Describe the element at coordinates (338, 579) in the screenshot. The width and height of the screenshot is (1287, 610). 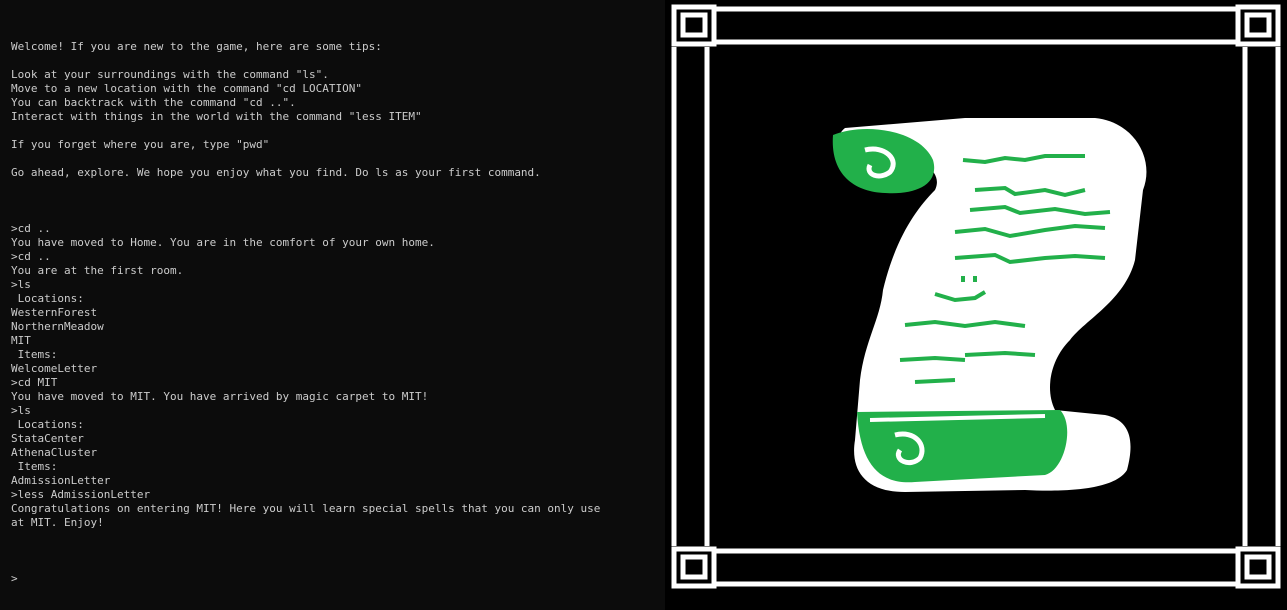
I see `command-prompt: >` at that location.